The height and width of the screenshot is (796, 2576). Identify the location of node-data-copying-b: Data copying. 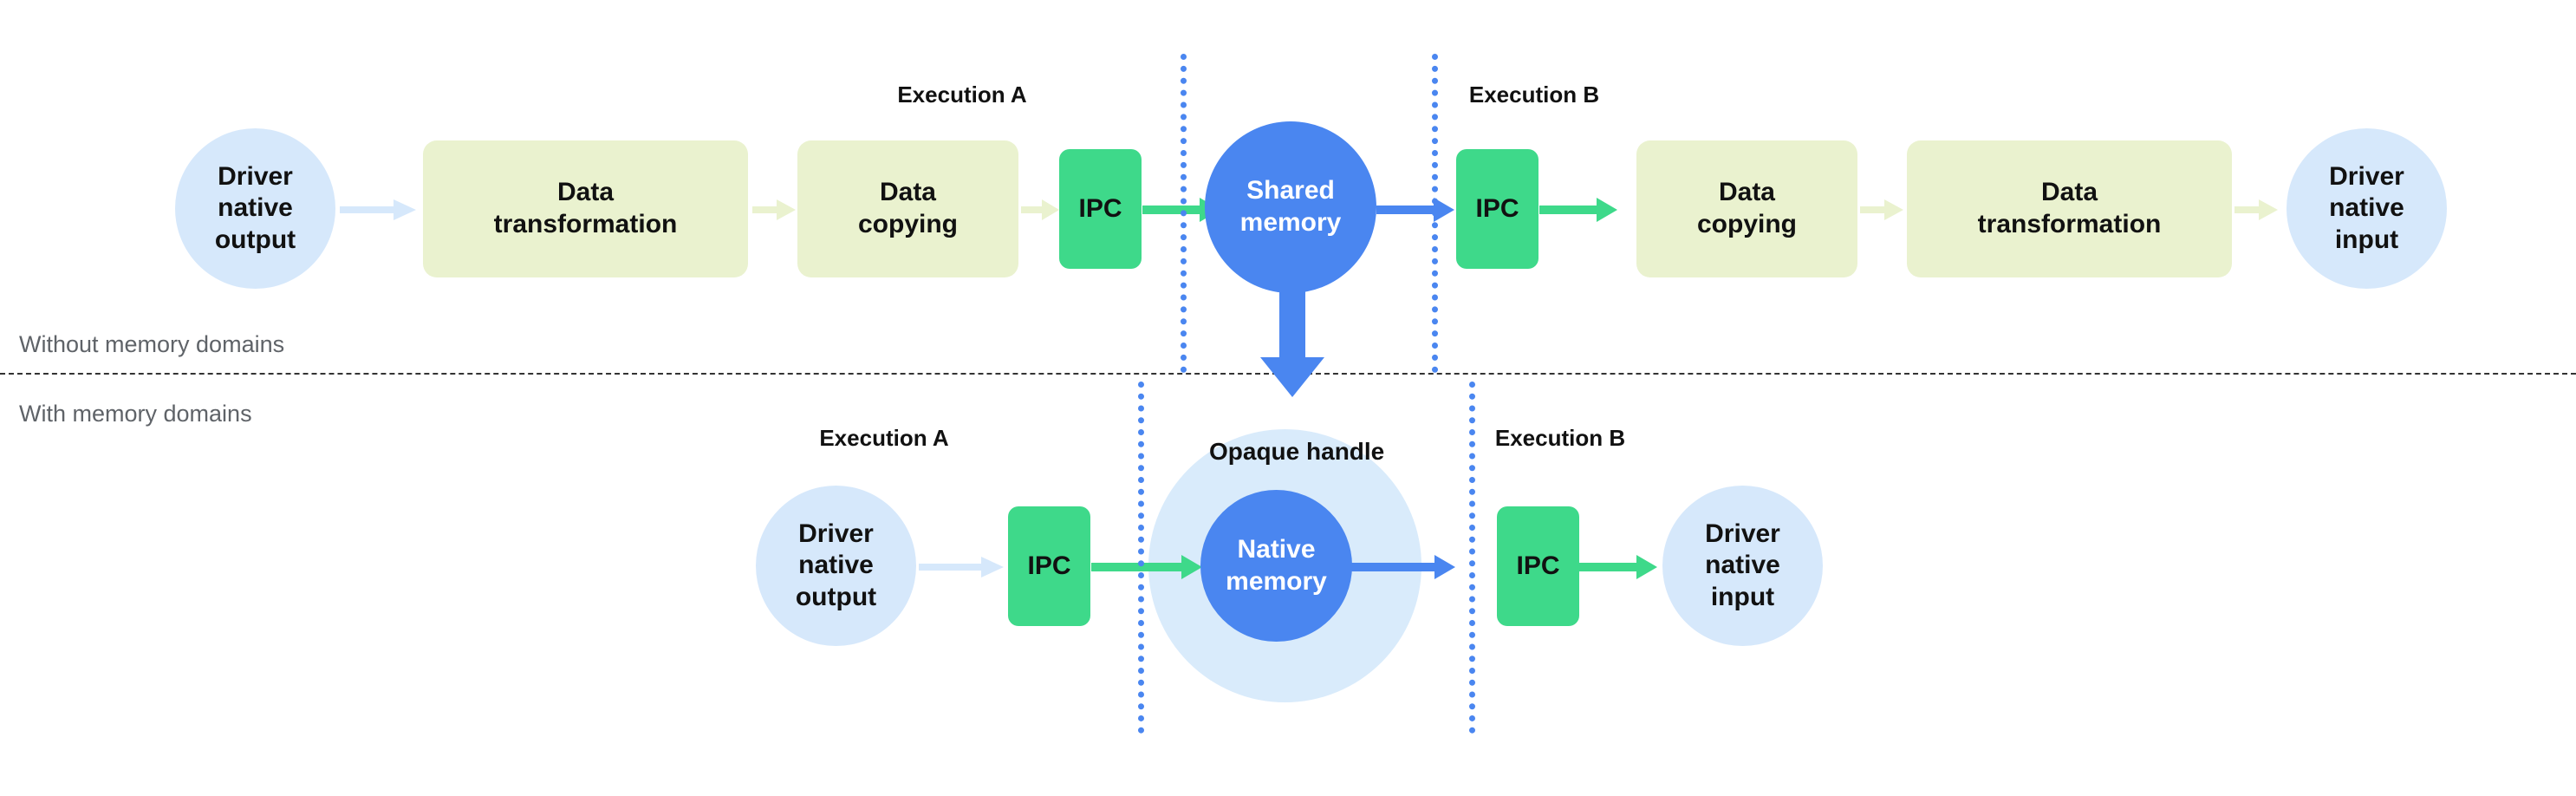
(1746, 208).